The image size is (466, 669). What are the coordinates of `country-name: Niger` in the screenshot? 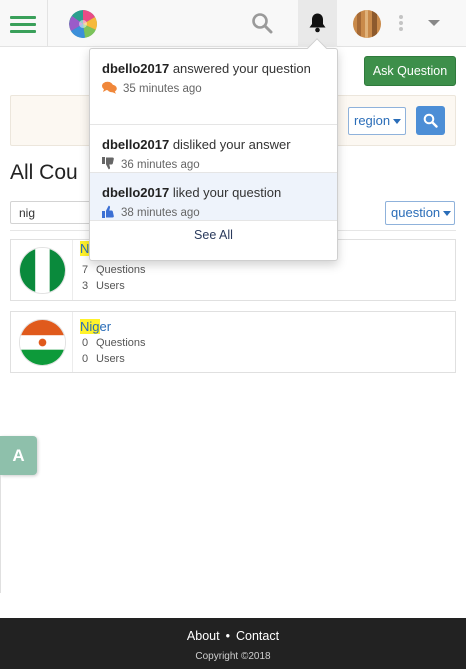 It's located at (95, 326).